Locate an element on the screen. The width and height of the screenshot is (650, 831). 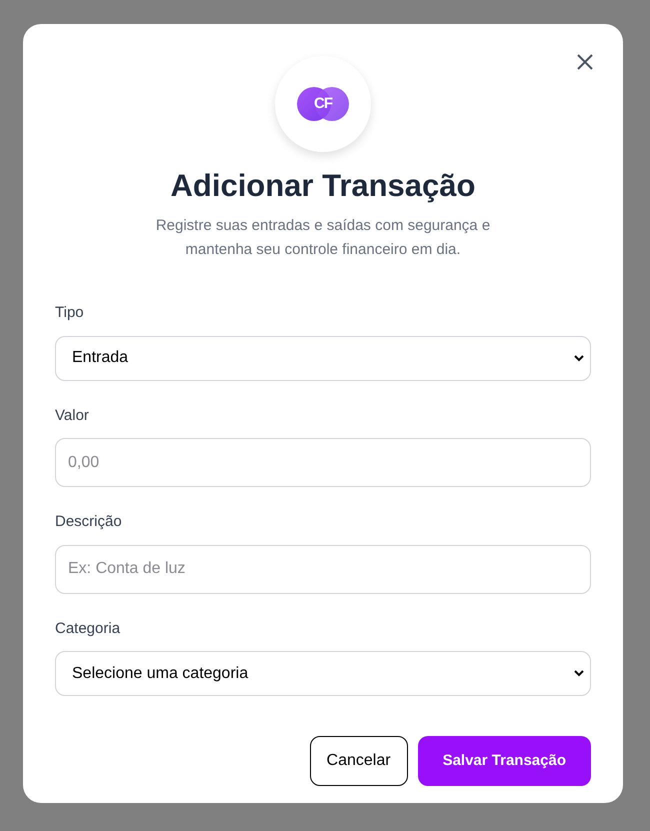
select-field: Selecione uma categoria is located at coordinates (323, 673).